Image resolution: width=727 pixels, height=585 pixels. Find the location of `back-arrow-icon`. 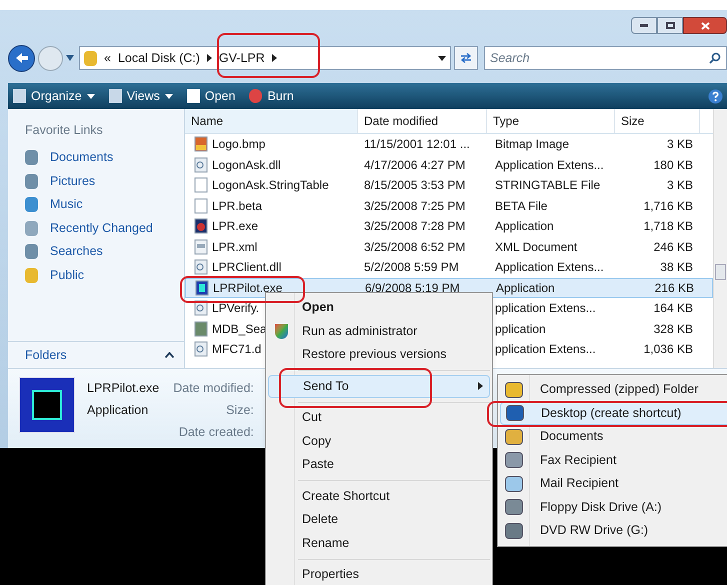

back-arrow-icon is located at coordinates (21, 58).